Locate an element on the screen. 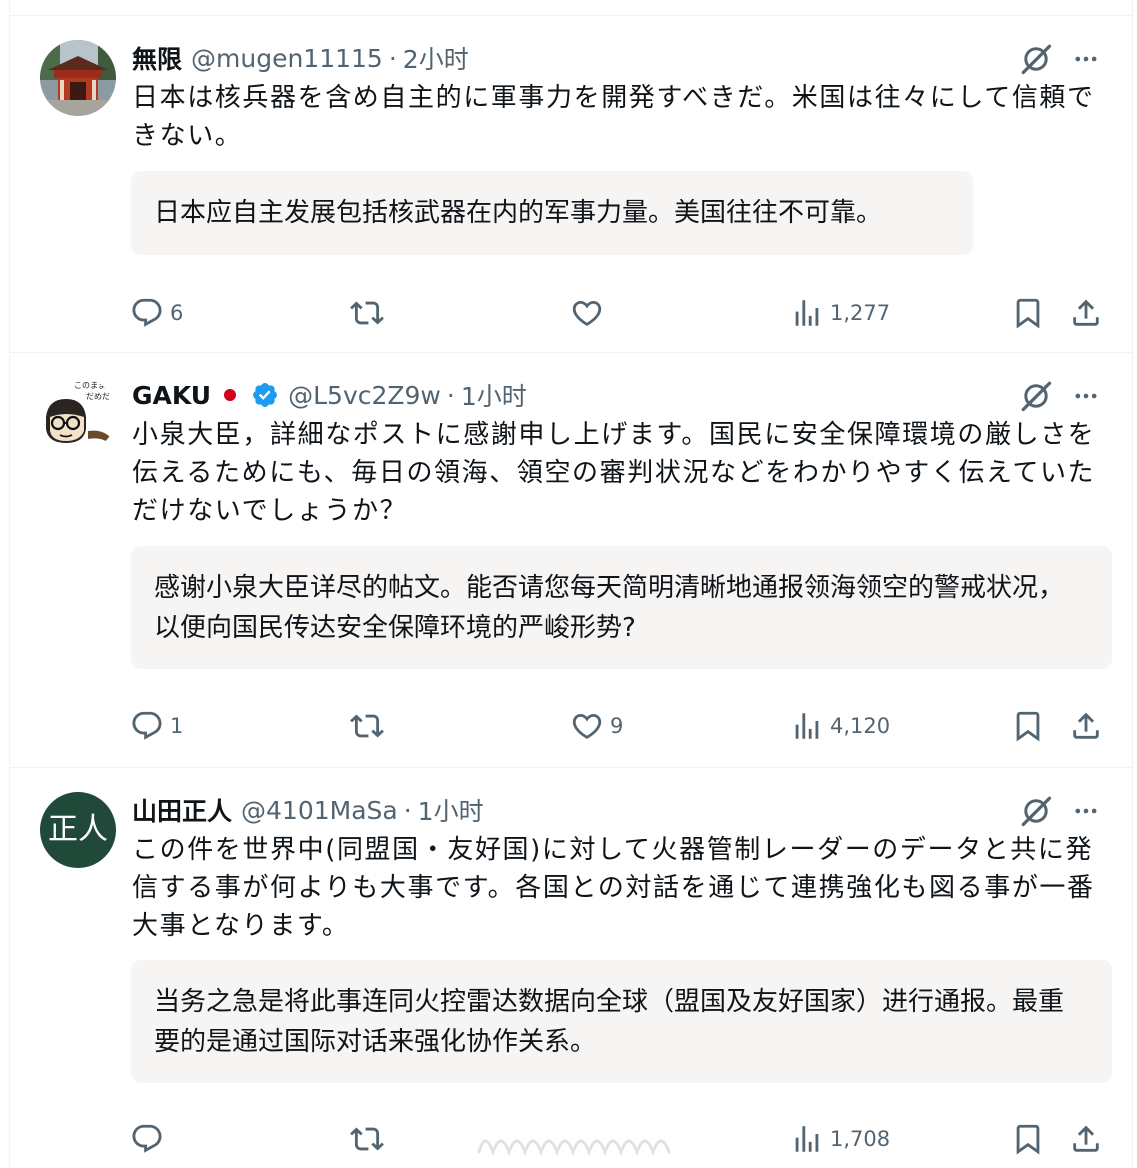 This screenshot has height=1168, width=1137. like-button: 9 is located at coordinates (596, 726).